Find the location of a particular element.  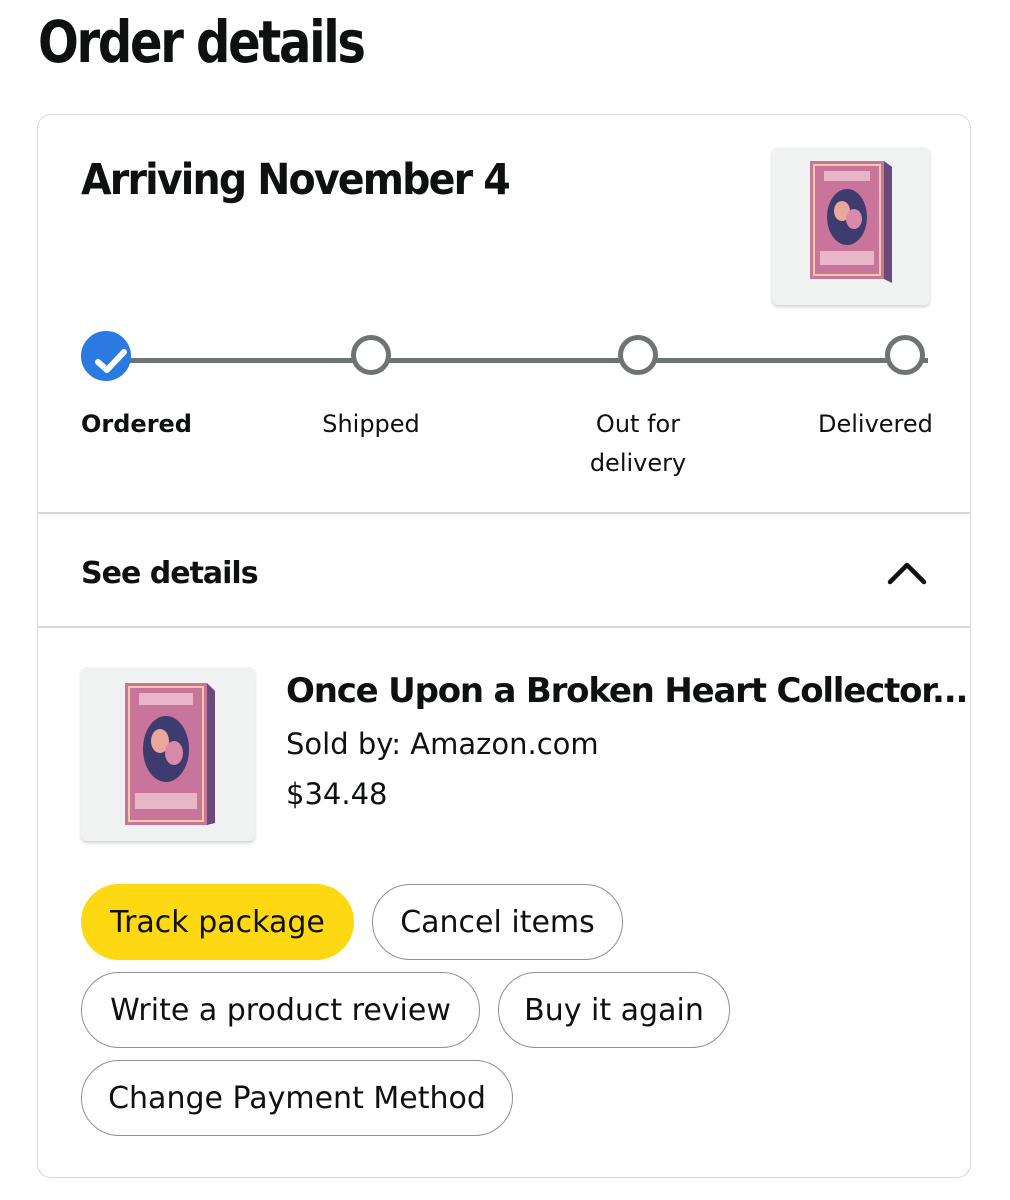

write-review-button: Write a product review is located at coordinates (280, 1010).